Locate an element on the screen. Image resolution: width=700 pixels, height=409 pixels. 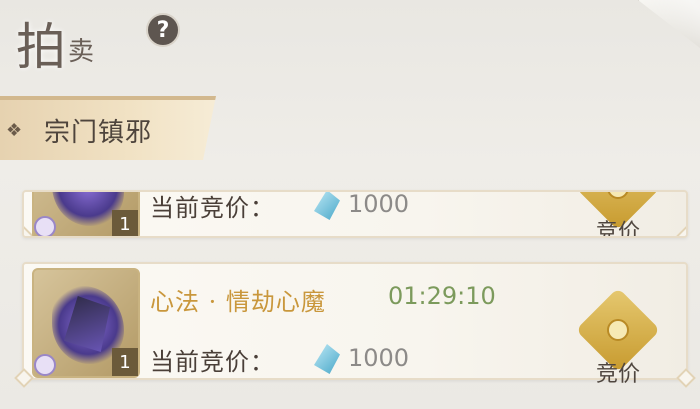
category-label: 宗门镇邪 is located at coordinates (98, 133).